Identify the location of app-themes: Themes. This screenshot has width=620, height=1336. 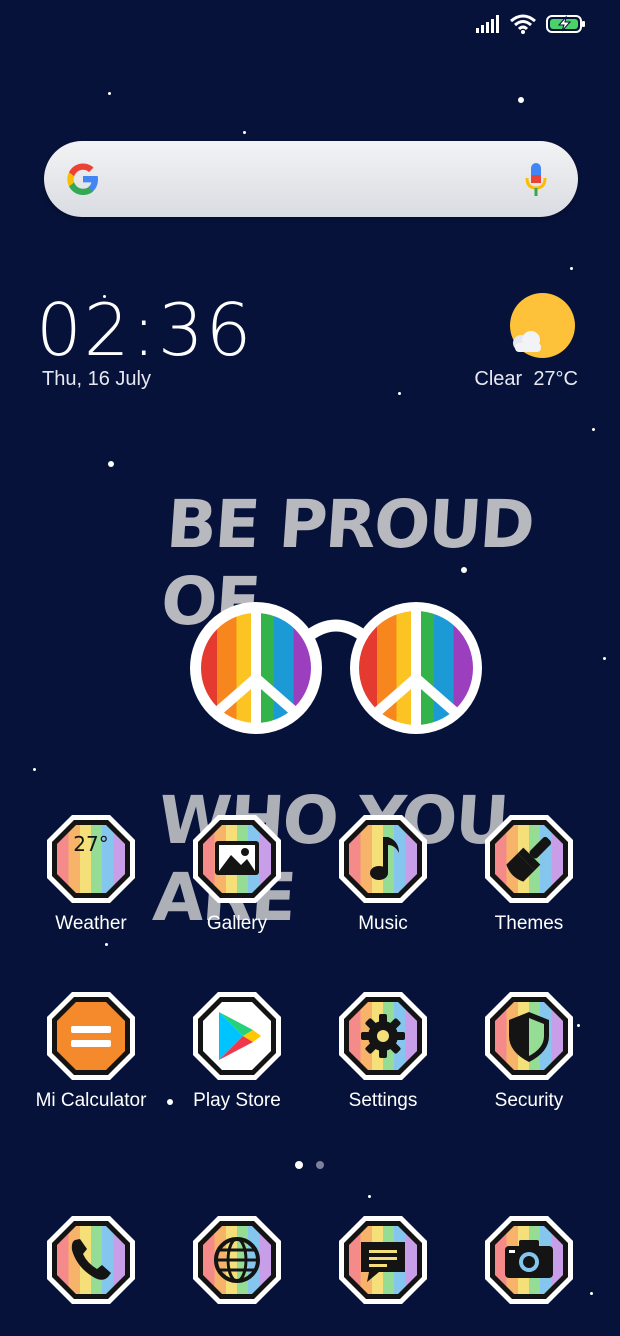
(529, 874).